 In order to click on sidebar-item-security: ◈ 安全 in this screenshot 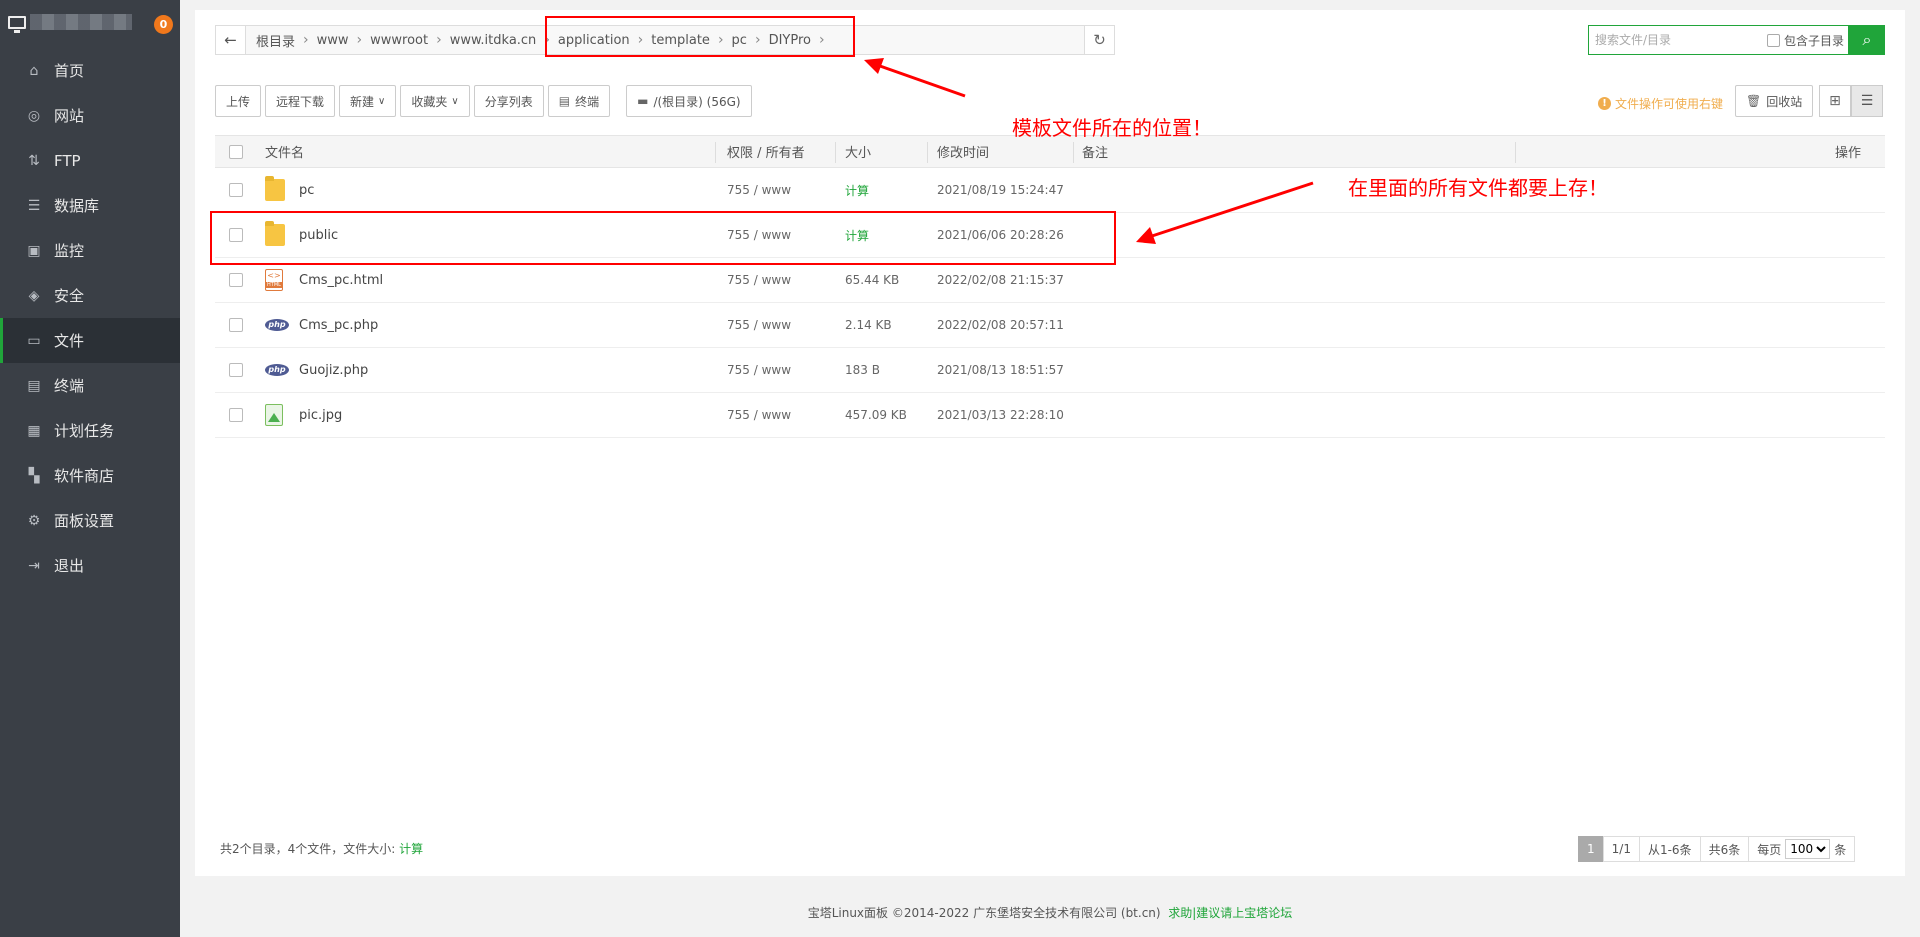, I will do `click(90, 295)`.